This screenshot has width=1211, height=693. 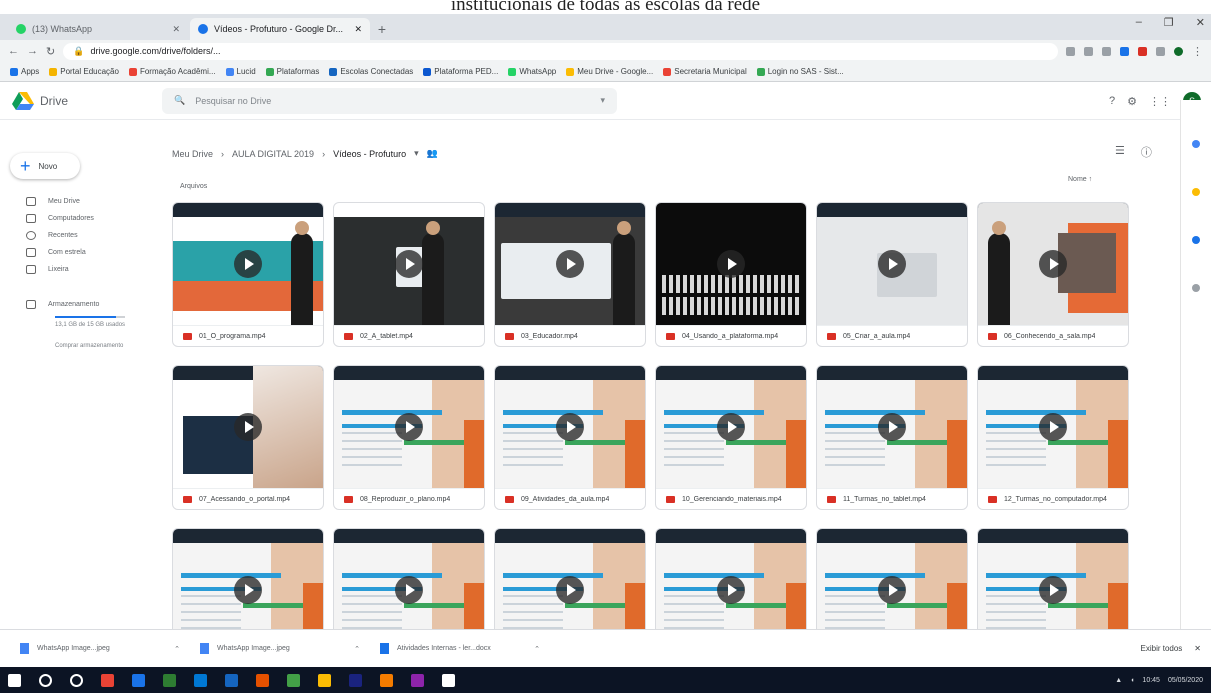 I want to click on close-window-icon: ✕, so click(x=1200, y=22).